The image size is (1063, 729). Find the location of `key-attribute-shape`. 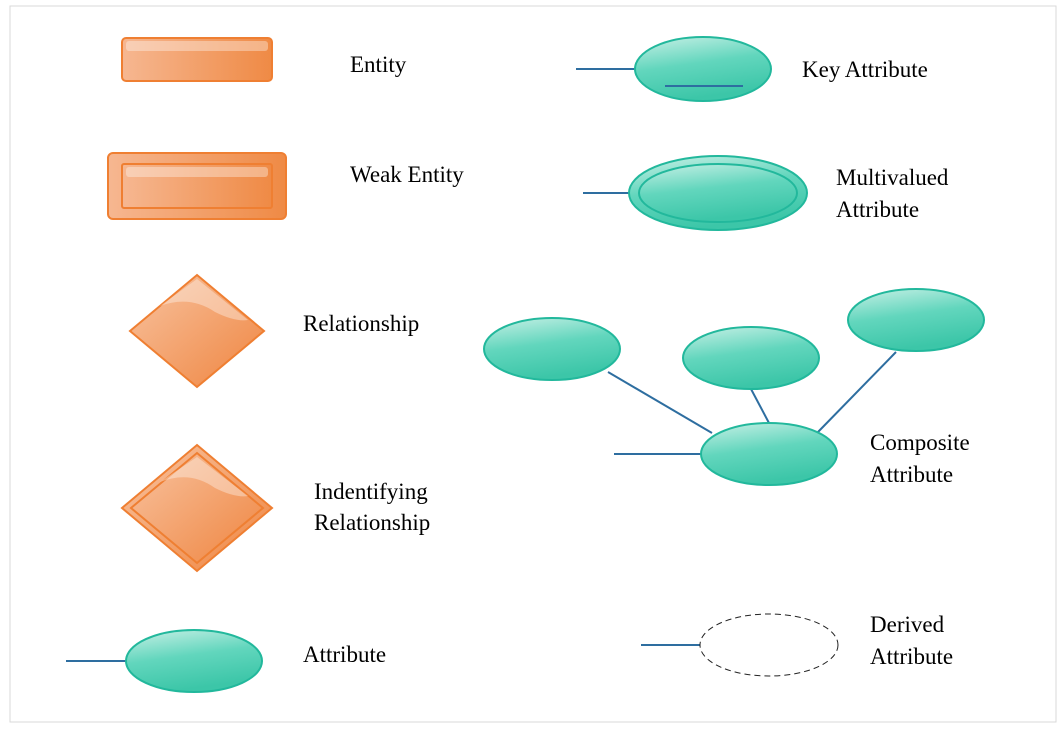

key-attribute-shape is located at coordinates (703, 69).